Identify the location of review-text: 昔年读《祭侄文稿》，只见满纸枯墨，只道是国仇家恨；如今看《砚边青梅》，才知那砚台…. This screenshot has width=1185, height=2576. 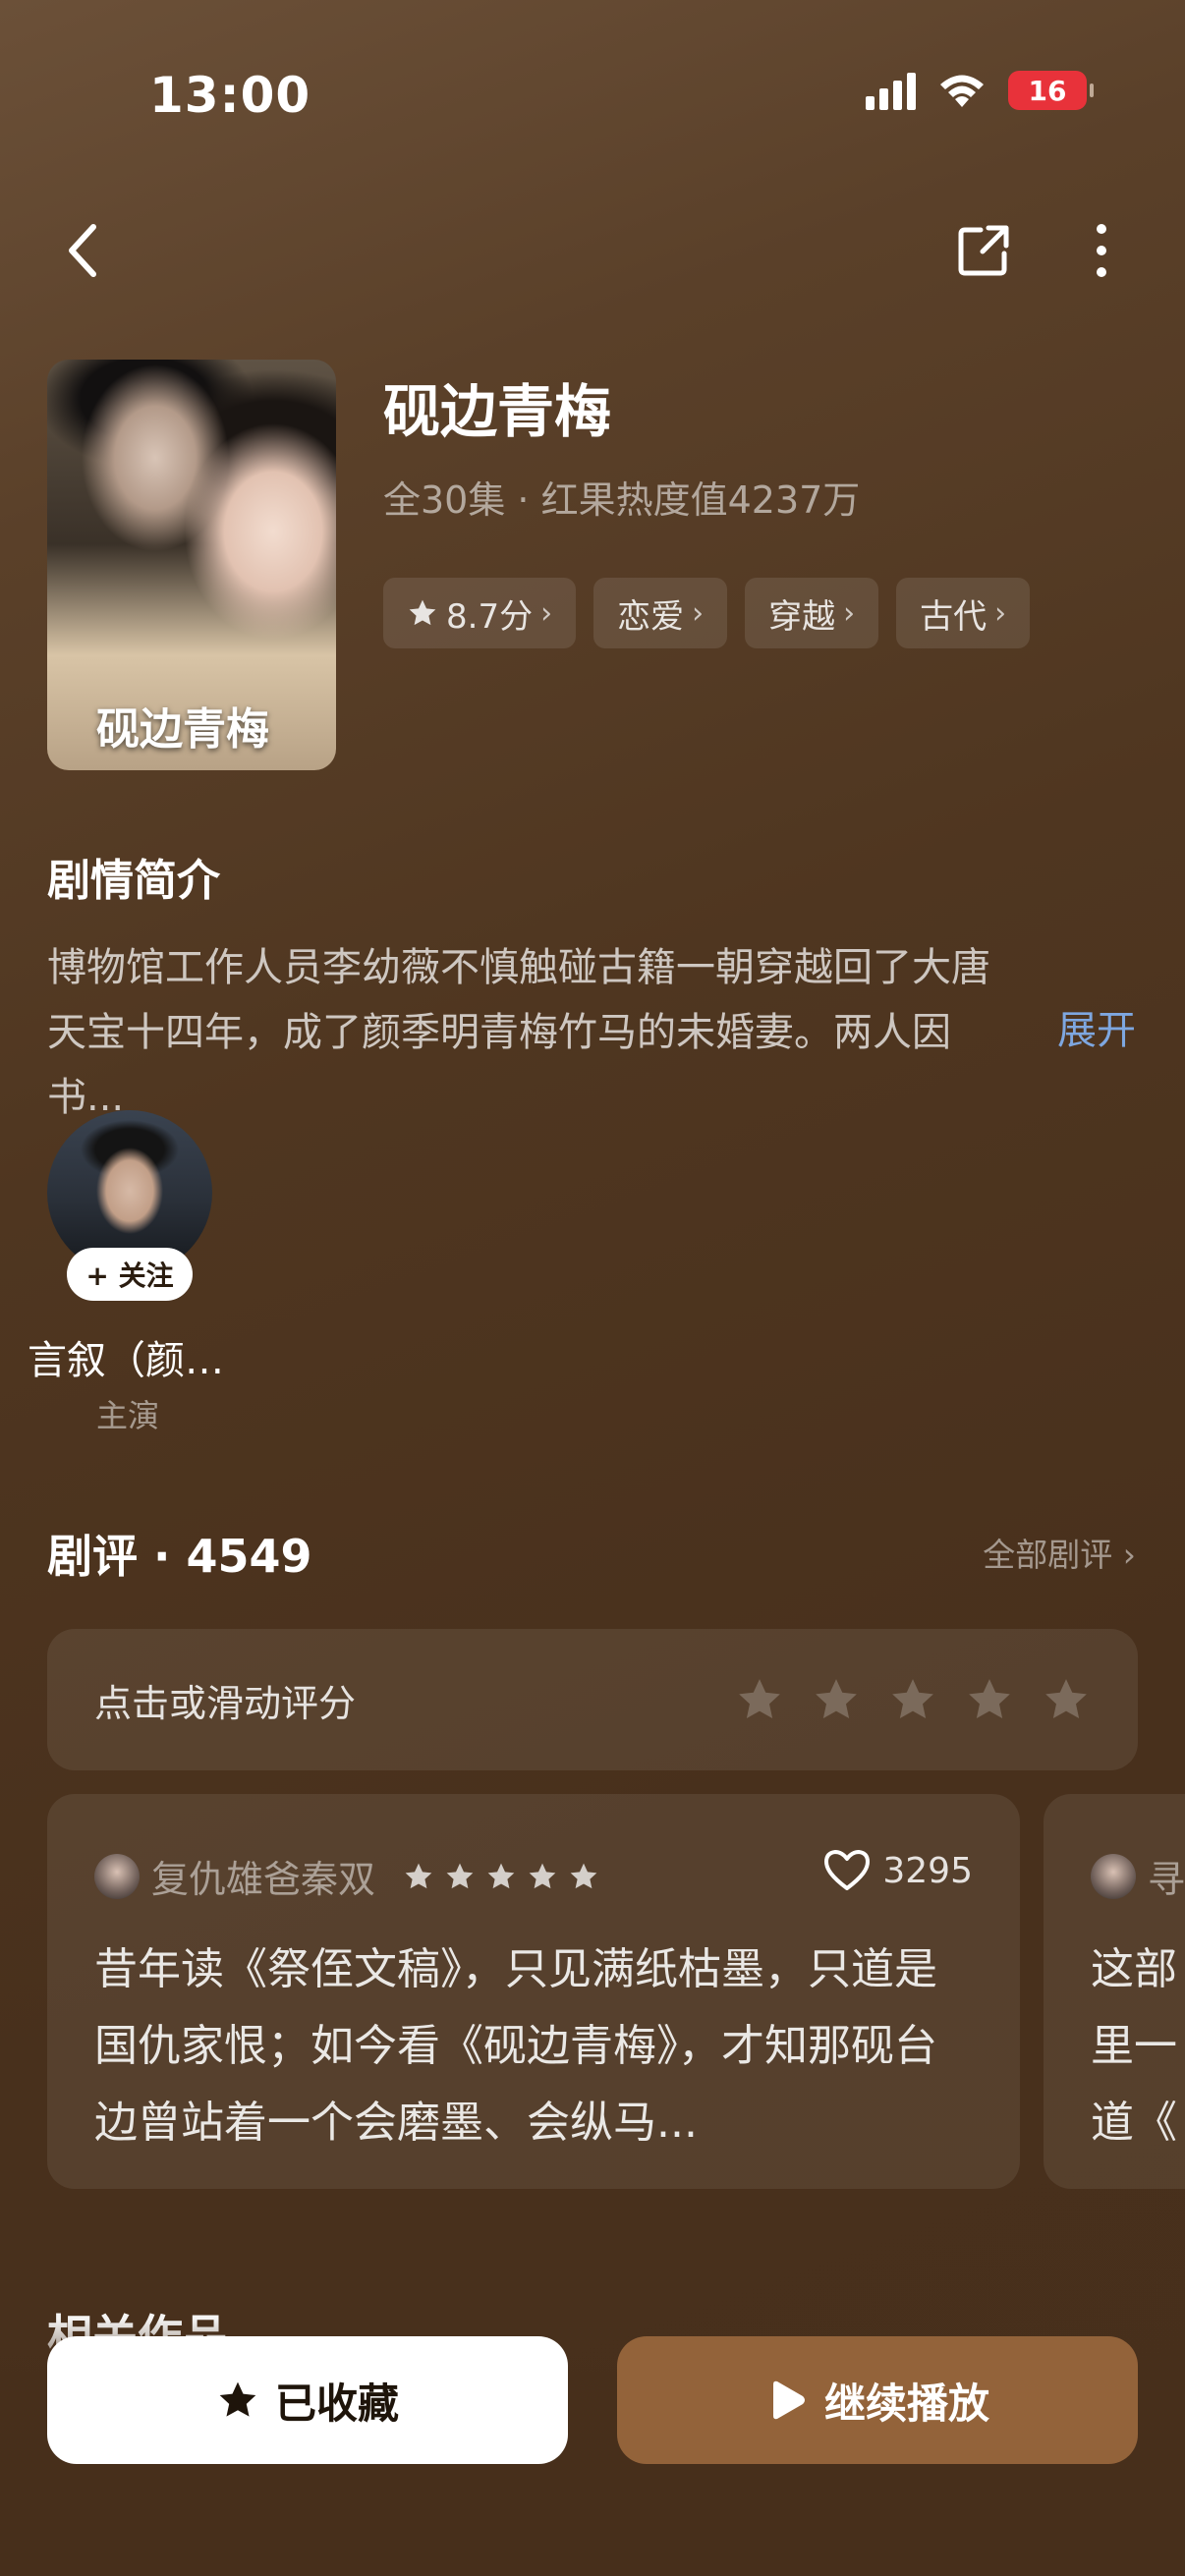
(515, 2046).